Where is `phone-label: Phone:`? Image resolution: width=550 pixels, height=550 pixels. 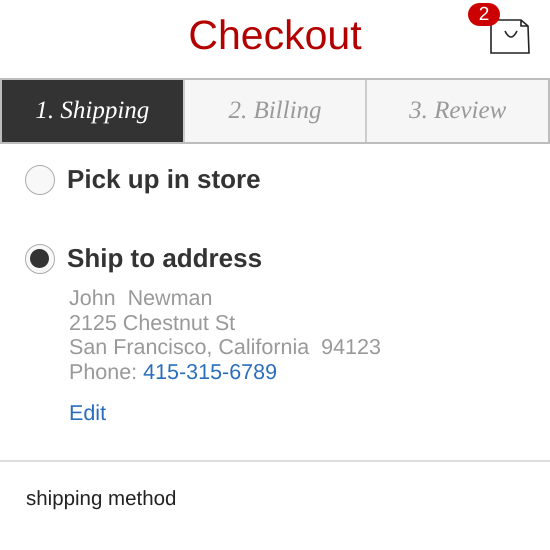 phone-label: Phone: is located at coordinates (103, 372).